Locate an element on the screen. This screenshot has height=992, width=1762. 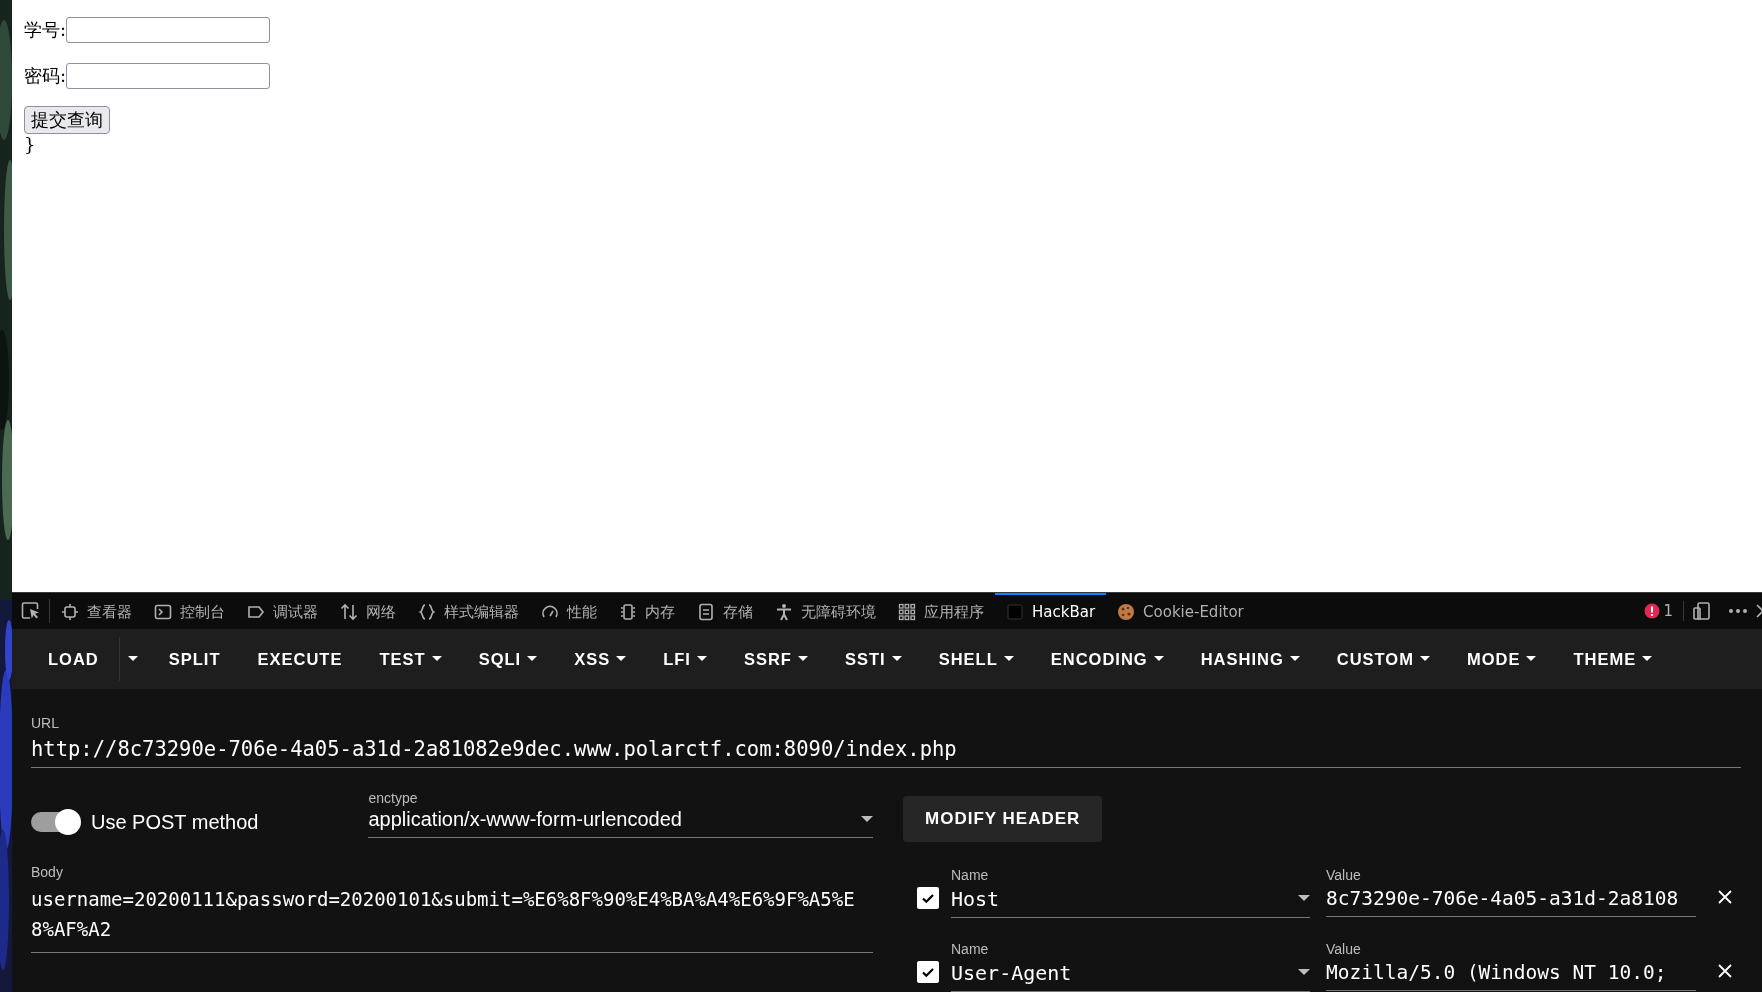
input-field: 8c73290e-706e-4a05-a31d-2a8108 is located at coordinates (1511, 901).